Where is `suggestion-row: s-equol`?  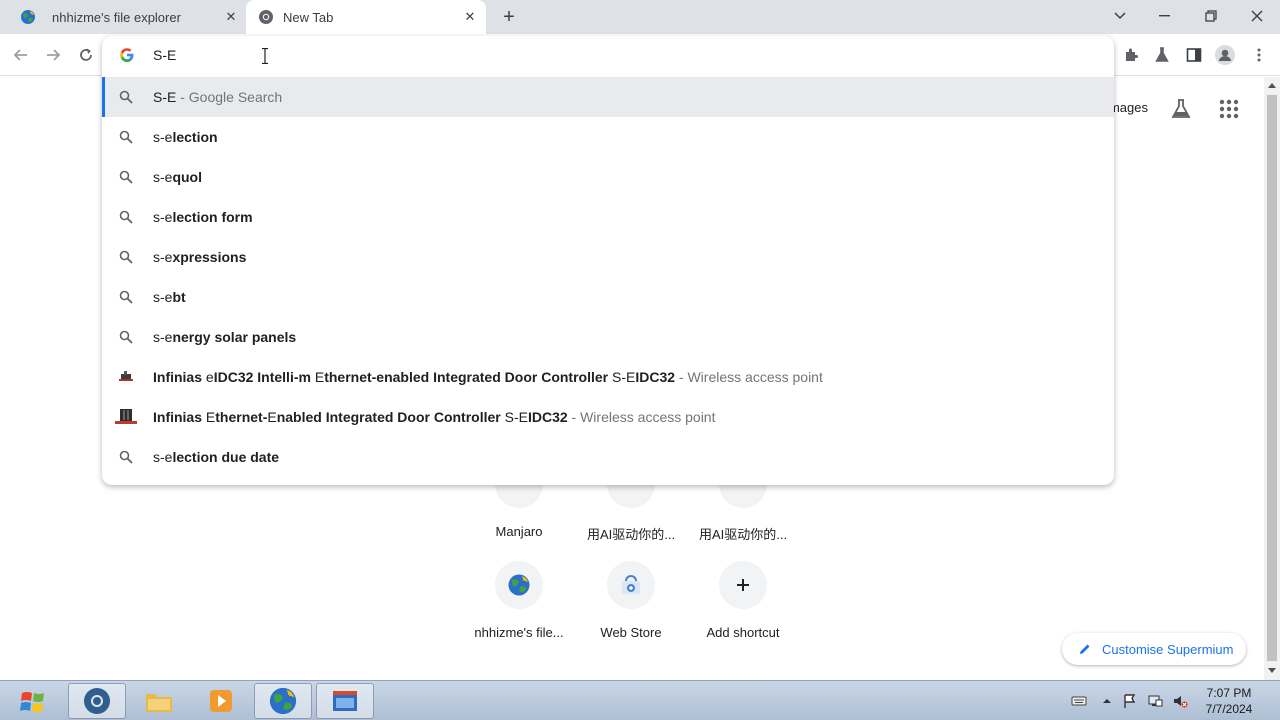 suggestion-row: s-equol is located at coordinates (608, 177).